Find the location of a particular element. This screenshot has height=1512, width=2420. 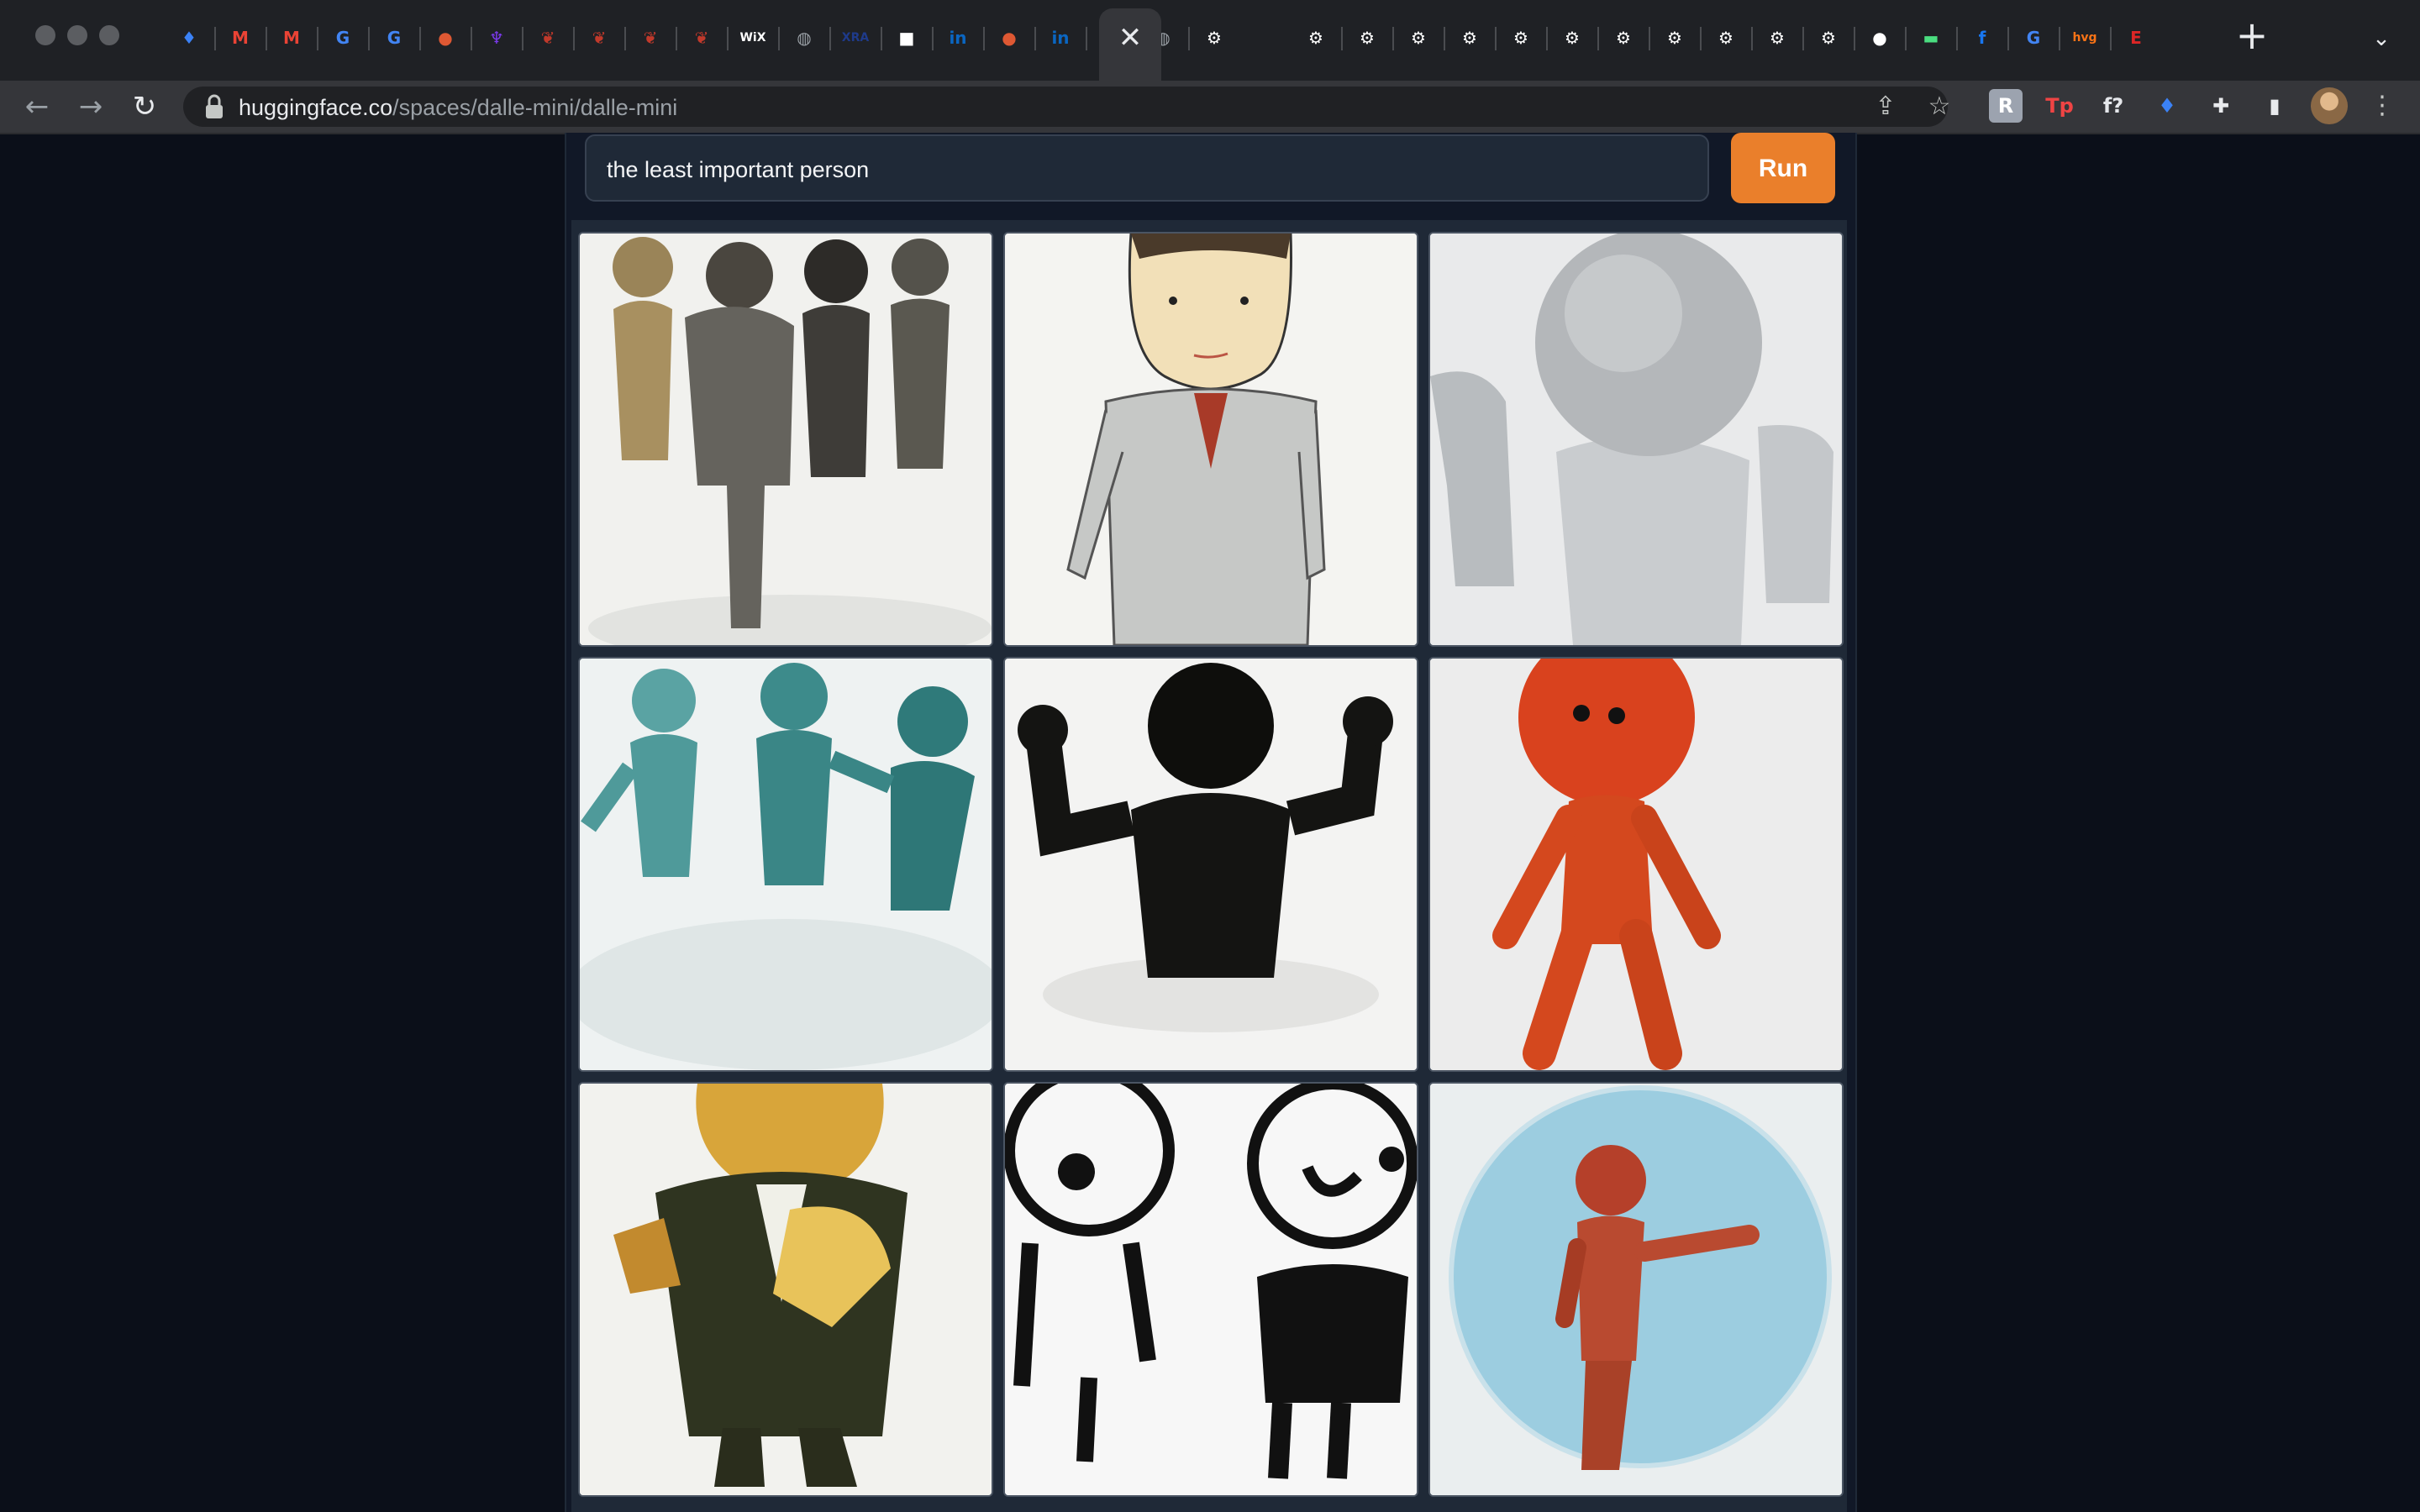

chevron-down-icon: ⌄ is located at coordinates (2382, 38).